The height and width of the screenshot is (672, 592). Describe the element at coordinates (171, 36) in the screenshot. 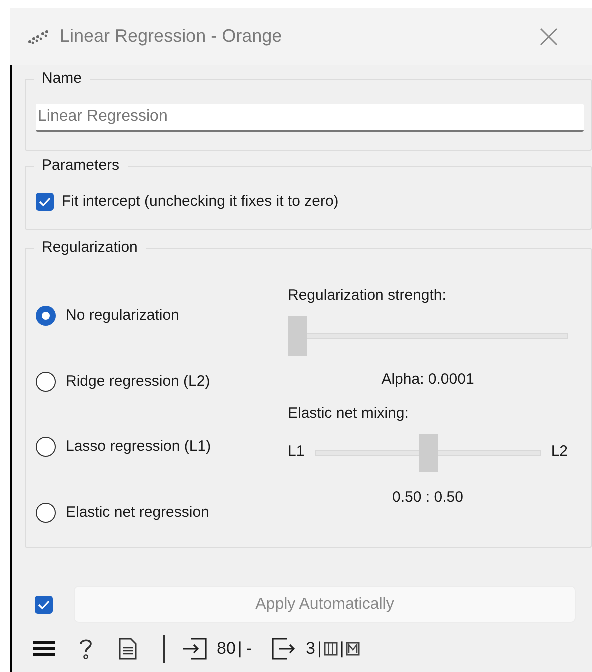

I see `window-title: Linear Regression - Orange` at that location.